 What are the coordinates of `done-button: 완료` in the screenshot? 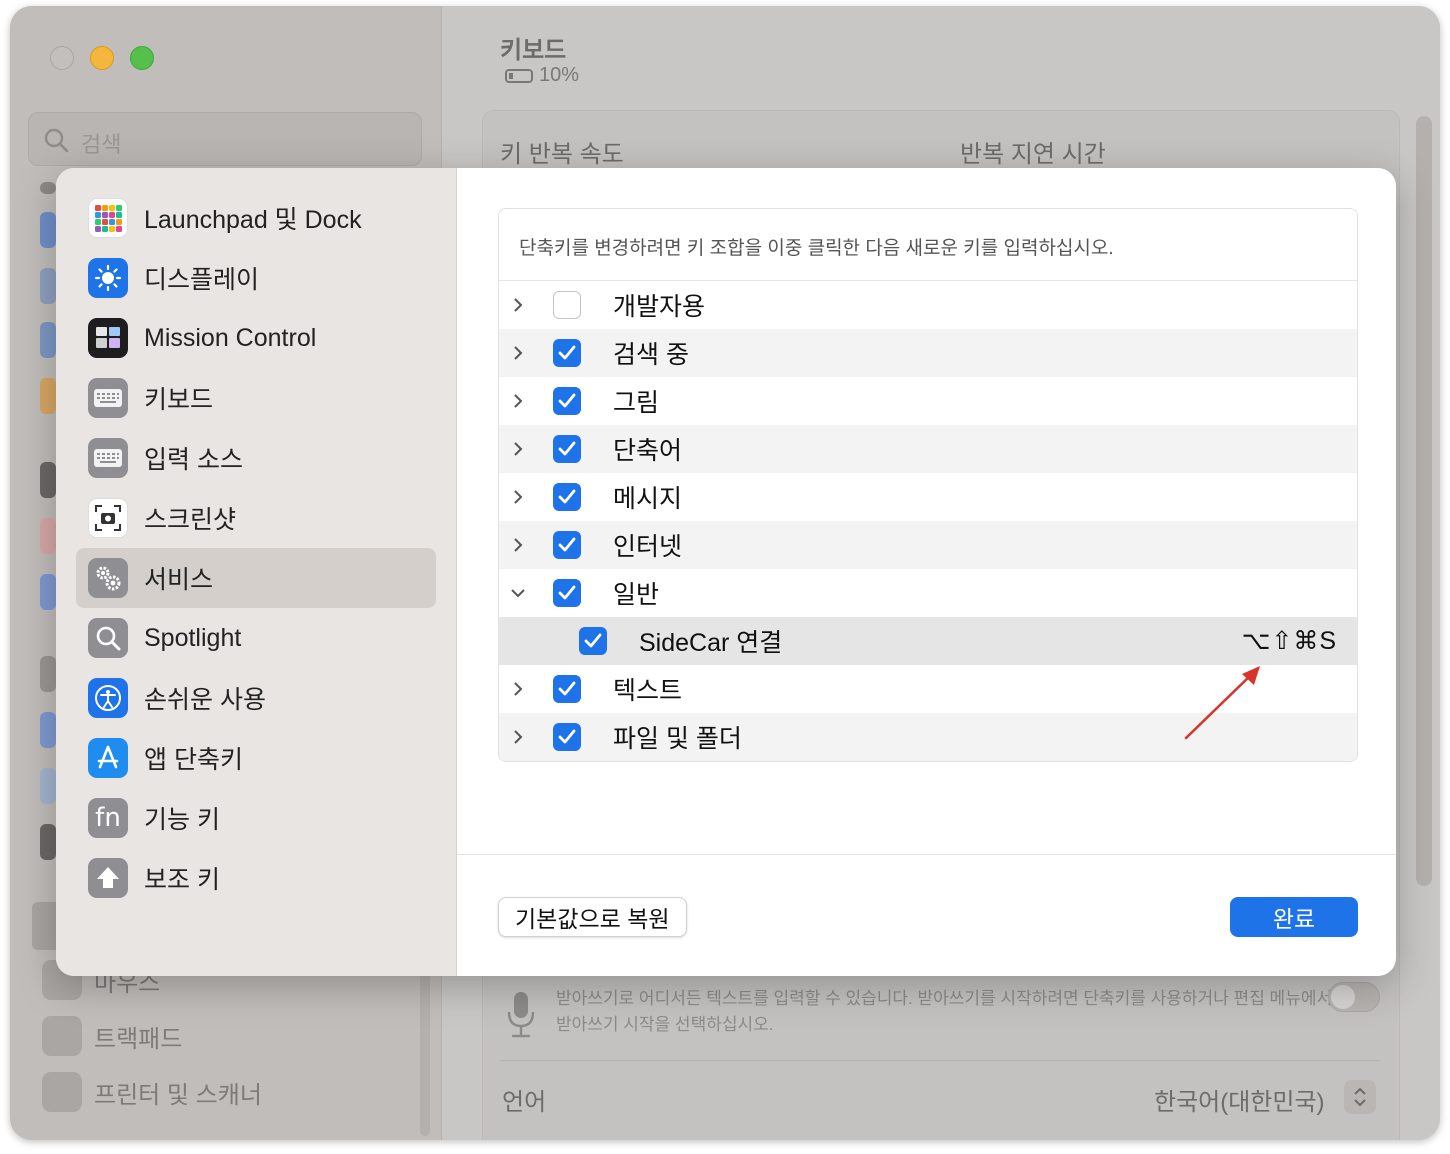 It's located at (1294, 917).